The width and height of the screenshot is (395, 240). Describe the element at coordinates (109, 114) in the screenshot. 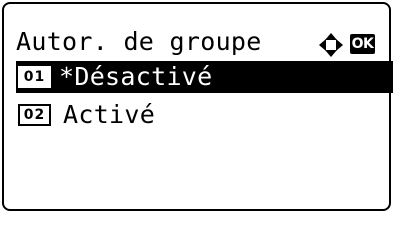

I see `menu-item-label: Activé` at that location.